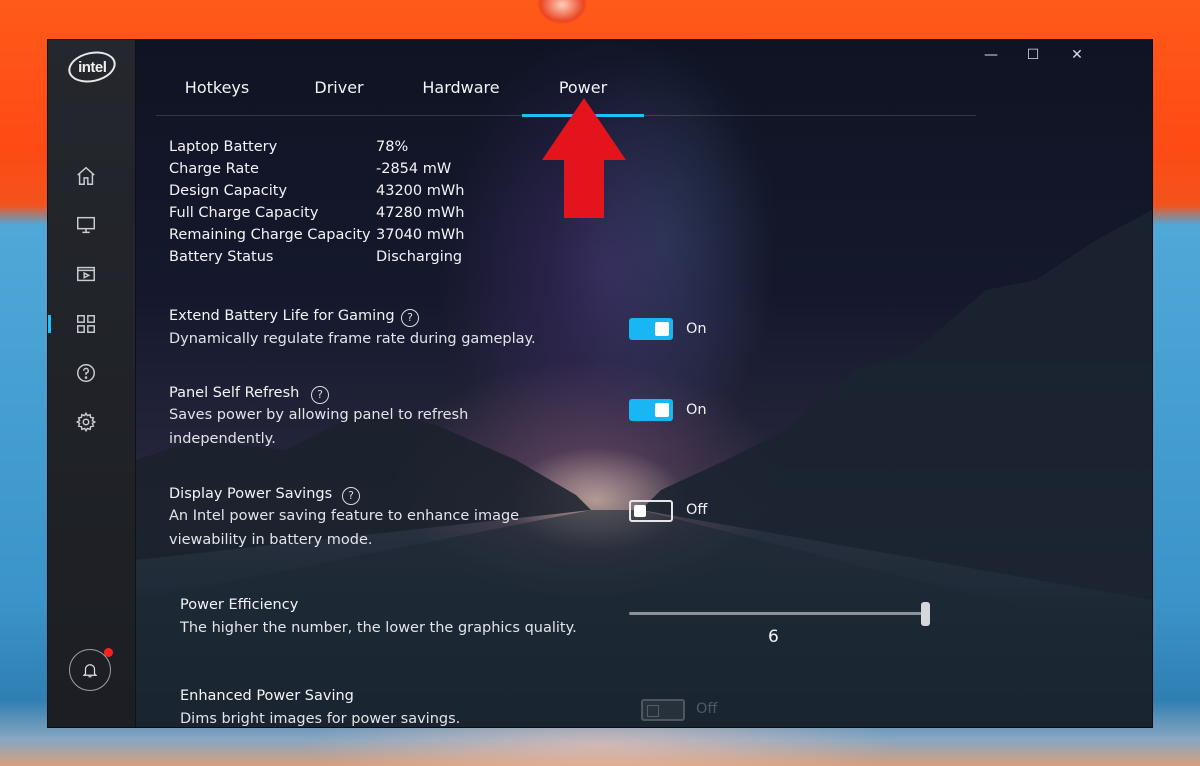 This screenshot has height=766, width=1200. What do you see at coordinates (584, 158) in the screenshot?
I see `red-arrow-annotation` at bounding box center [584, 158].